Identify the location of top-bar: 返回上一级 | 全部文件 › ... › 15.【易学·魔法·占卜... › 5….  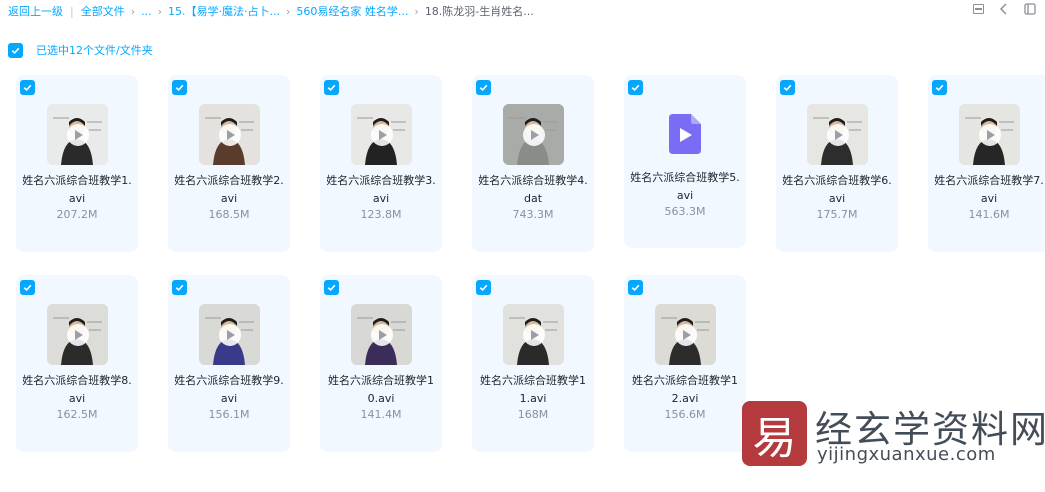
(522, 11).